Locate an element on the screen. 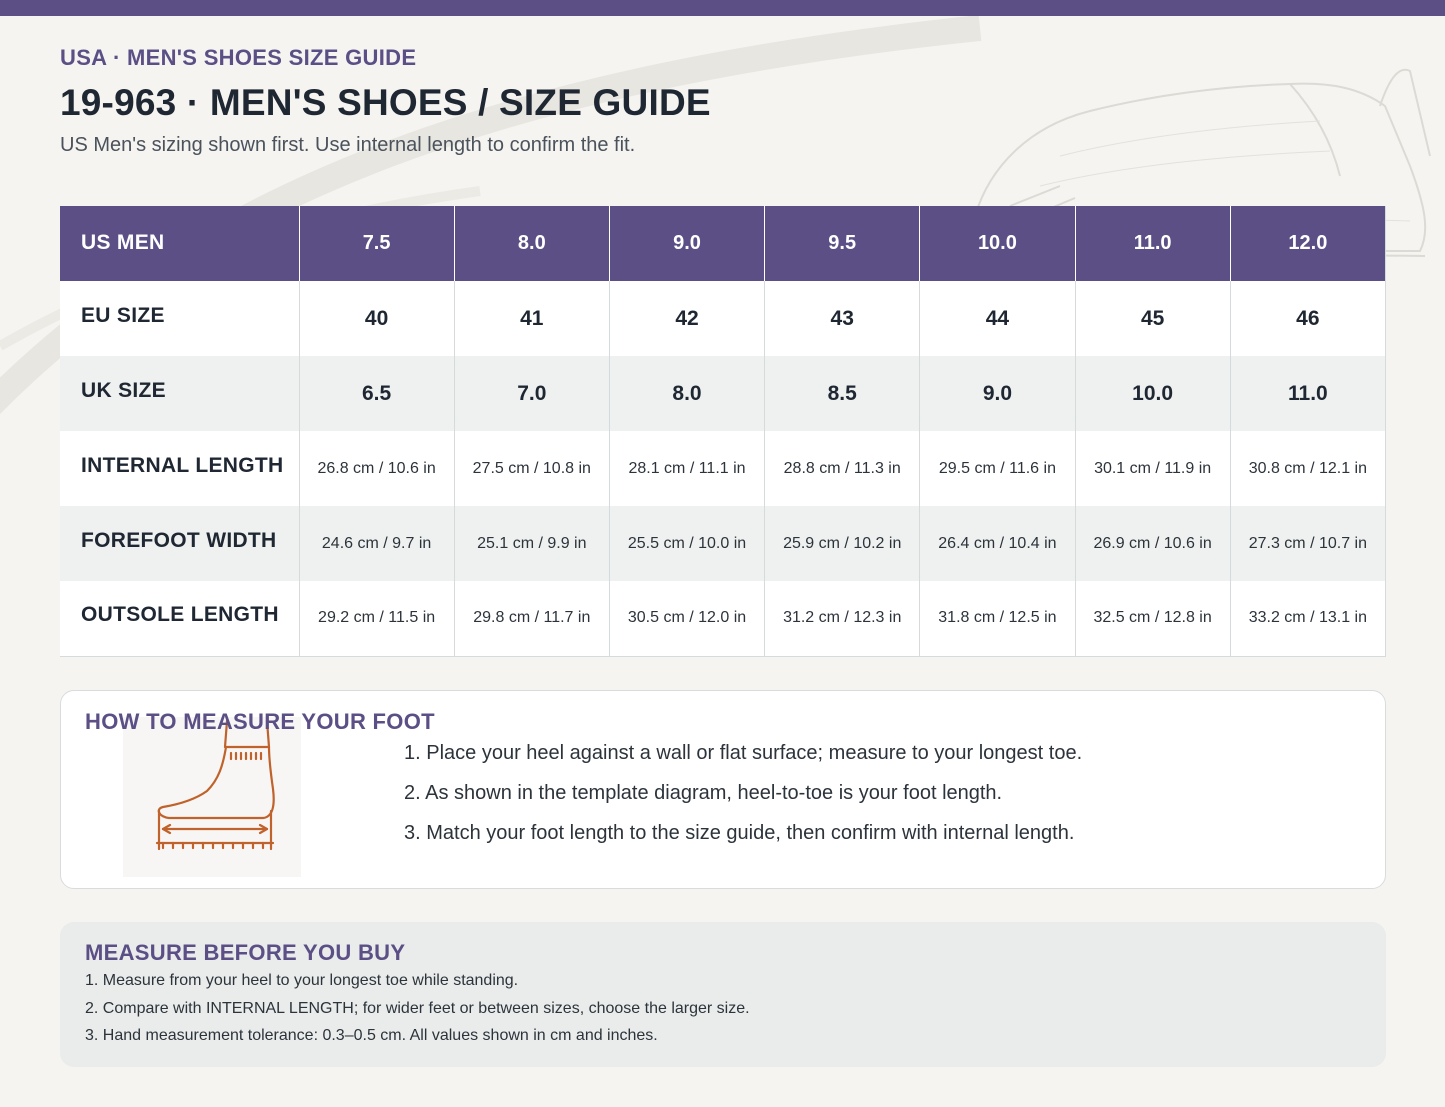  table-header-row: US MEN 7.5 8.0 9.0 9.5 10.0 11.0 12.0 is located at coordinates (723, 243).